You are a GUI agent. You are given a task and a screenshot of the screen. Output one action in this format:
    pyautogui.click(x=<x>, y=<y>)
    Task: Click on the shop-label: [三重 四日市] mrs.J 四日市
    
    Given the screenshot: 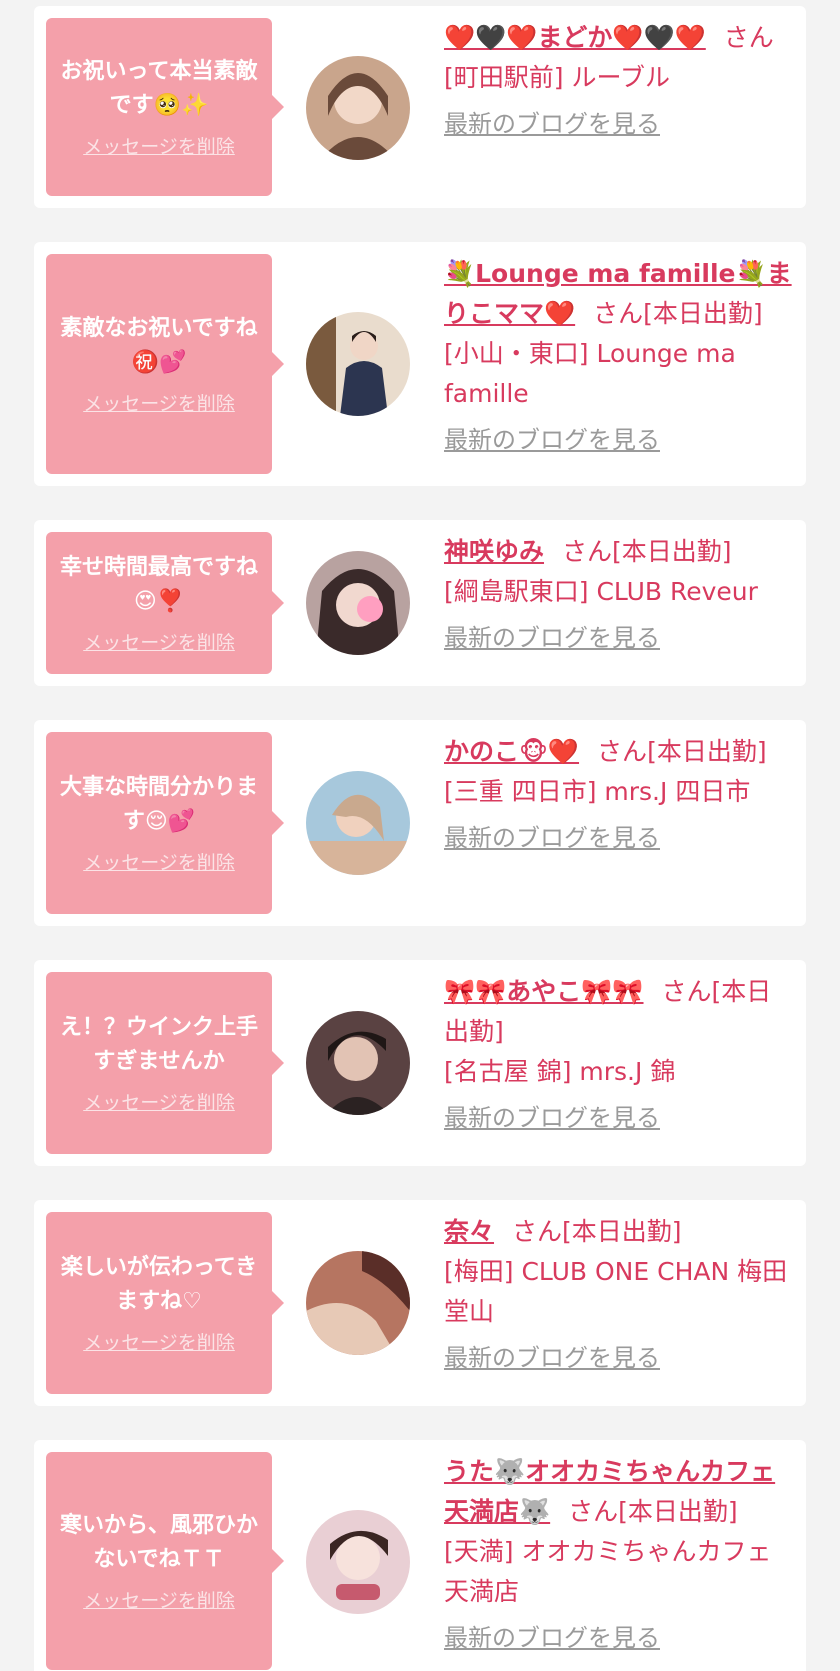 What is the action you would take?
    pyautogui.click(x=597, y=791)
    